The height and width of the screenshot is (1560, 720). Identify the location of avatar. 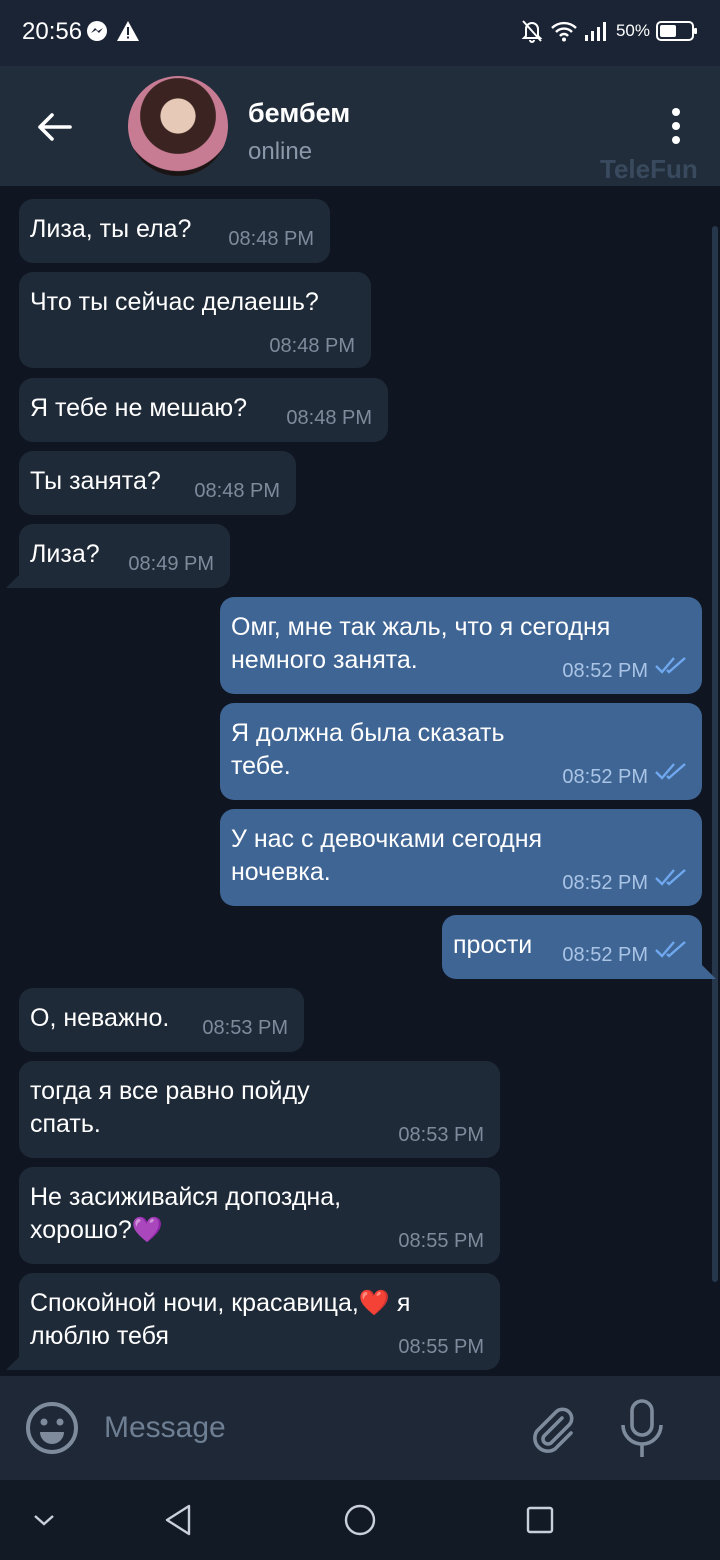
(178, 126).